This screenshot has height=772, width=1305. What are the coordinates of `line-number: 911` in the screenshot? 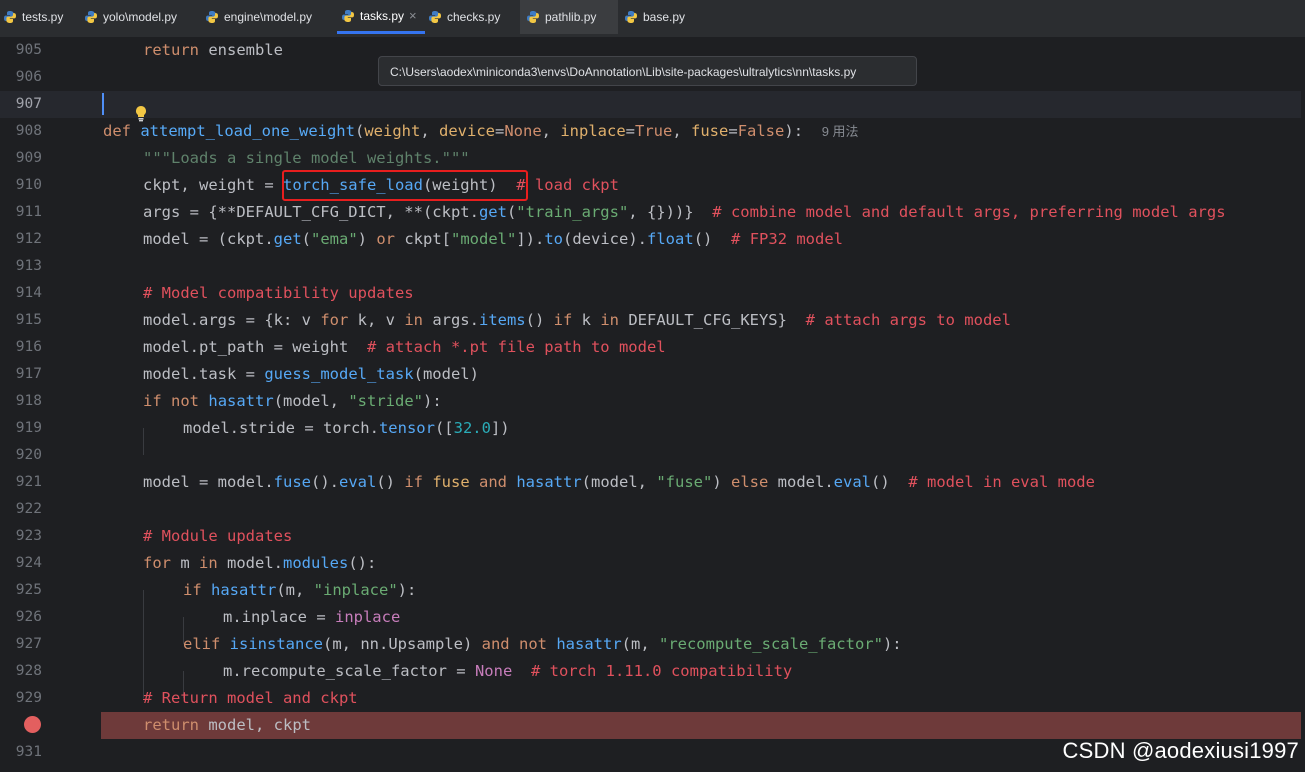 It's located at (28, 212).